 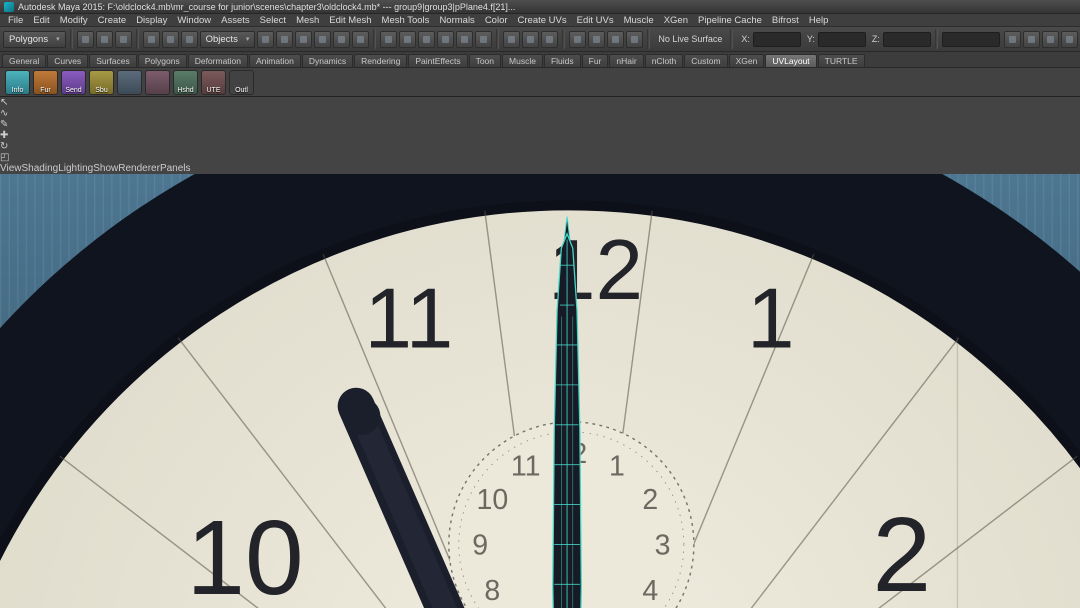 What do you see at coordinates (496, 20) in the screenshot?
I see `menu-item: Color` at bounding box center [496, 20].